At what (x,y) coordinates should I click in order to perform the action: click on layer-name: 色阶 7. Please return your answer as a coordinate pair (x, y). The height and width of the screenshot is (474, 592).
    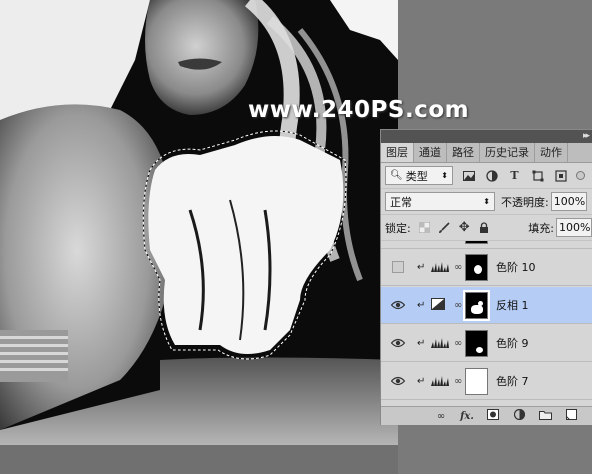
    Looking at the image, I should click on (512, 381).